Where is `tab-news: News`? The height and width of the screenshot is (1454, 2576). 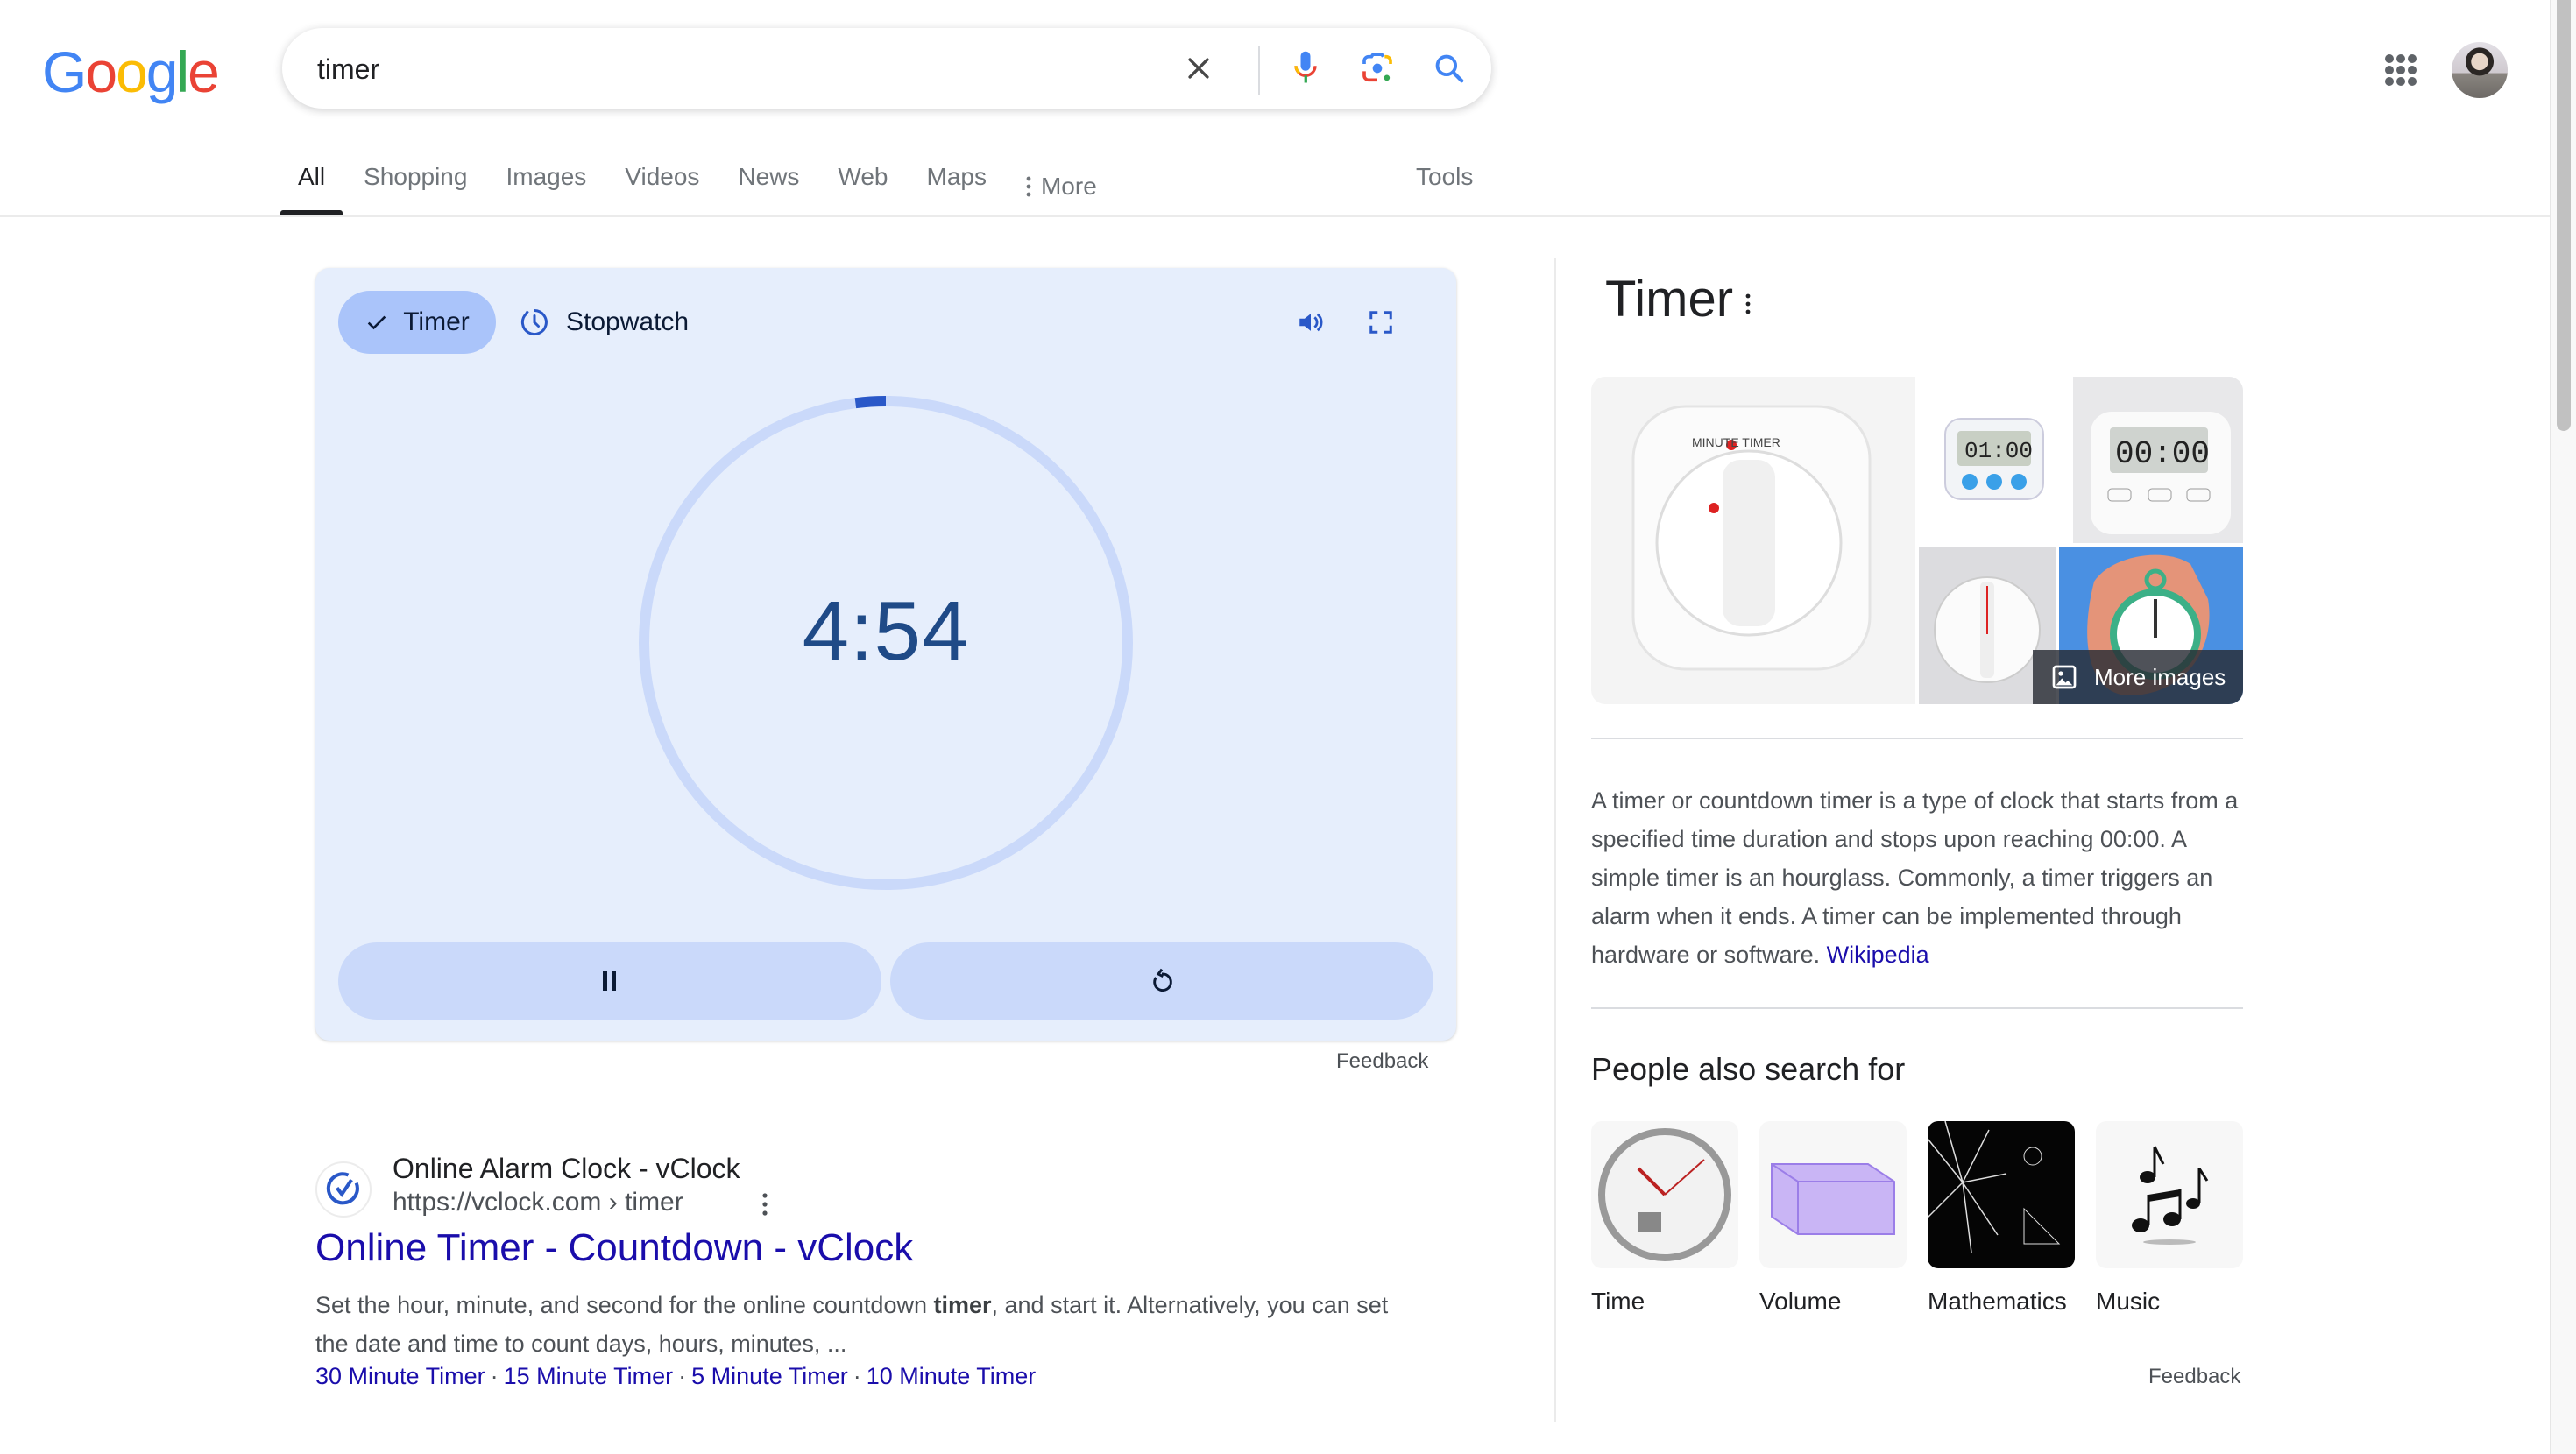 tab-news: News is located at coordinates (768, 186).